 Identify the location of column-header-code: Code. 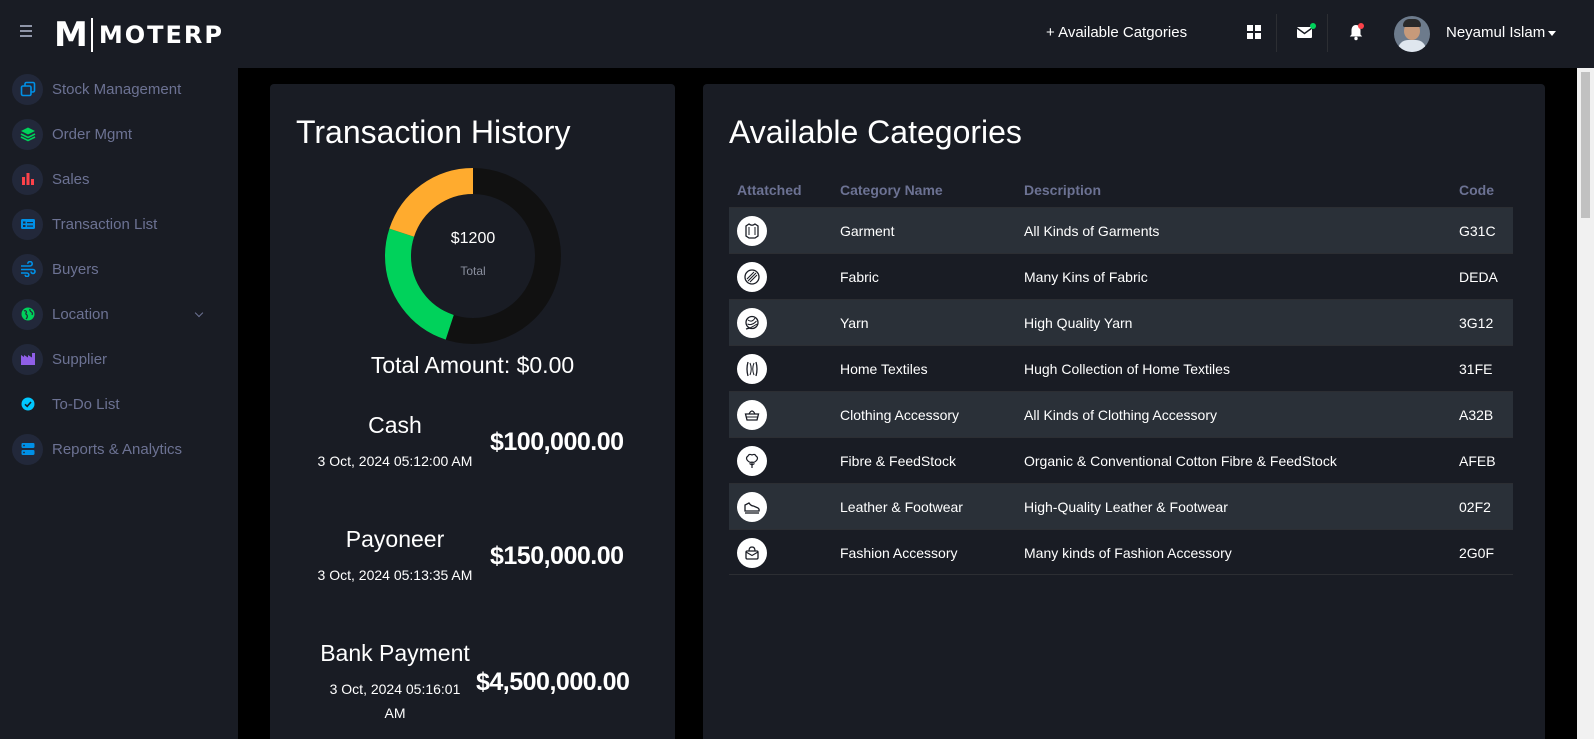
(1476, 190).